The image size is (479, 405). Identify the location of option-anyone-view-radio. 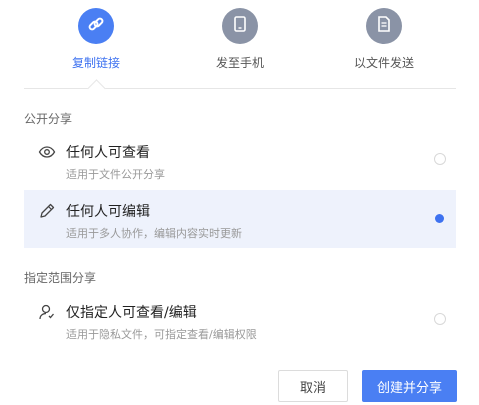
(440, 159).